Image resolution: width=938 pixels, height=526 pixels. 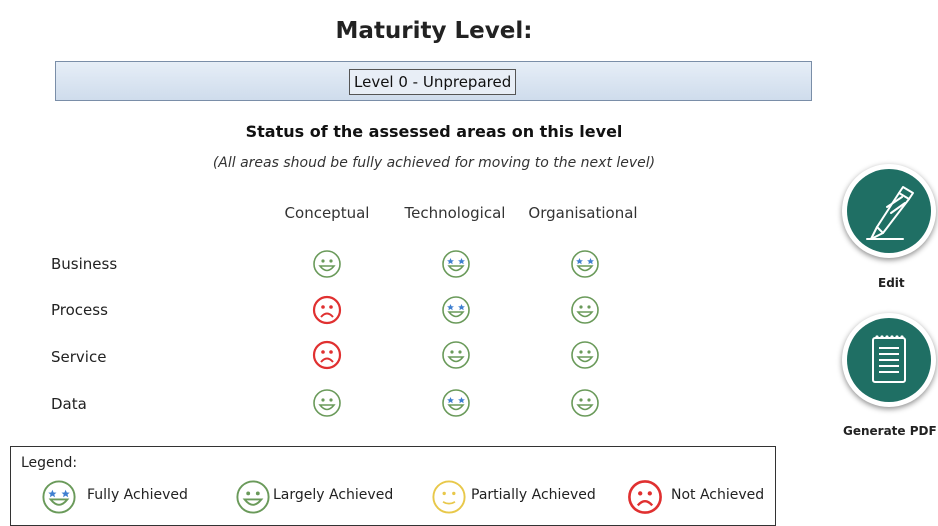 What do you see at coordinates (890, 431) in the screenshot?
I see `generate-pdf-label: Generate PDF` at bounding box center [890, 431].